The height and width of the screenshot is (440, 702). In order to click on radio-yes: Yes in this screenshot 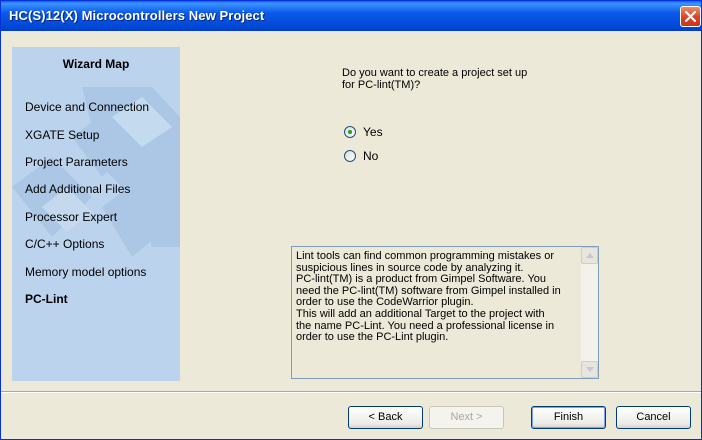, I will do `click(363, 132)`.